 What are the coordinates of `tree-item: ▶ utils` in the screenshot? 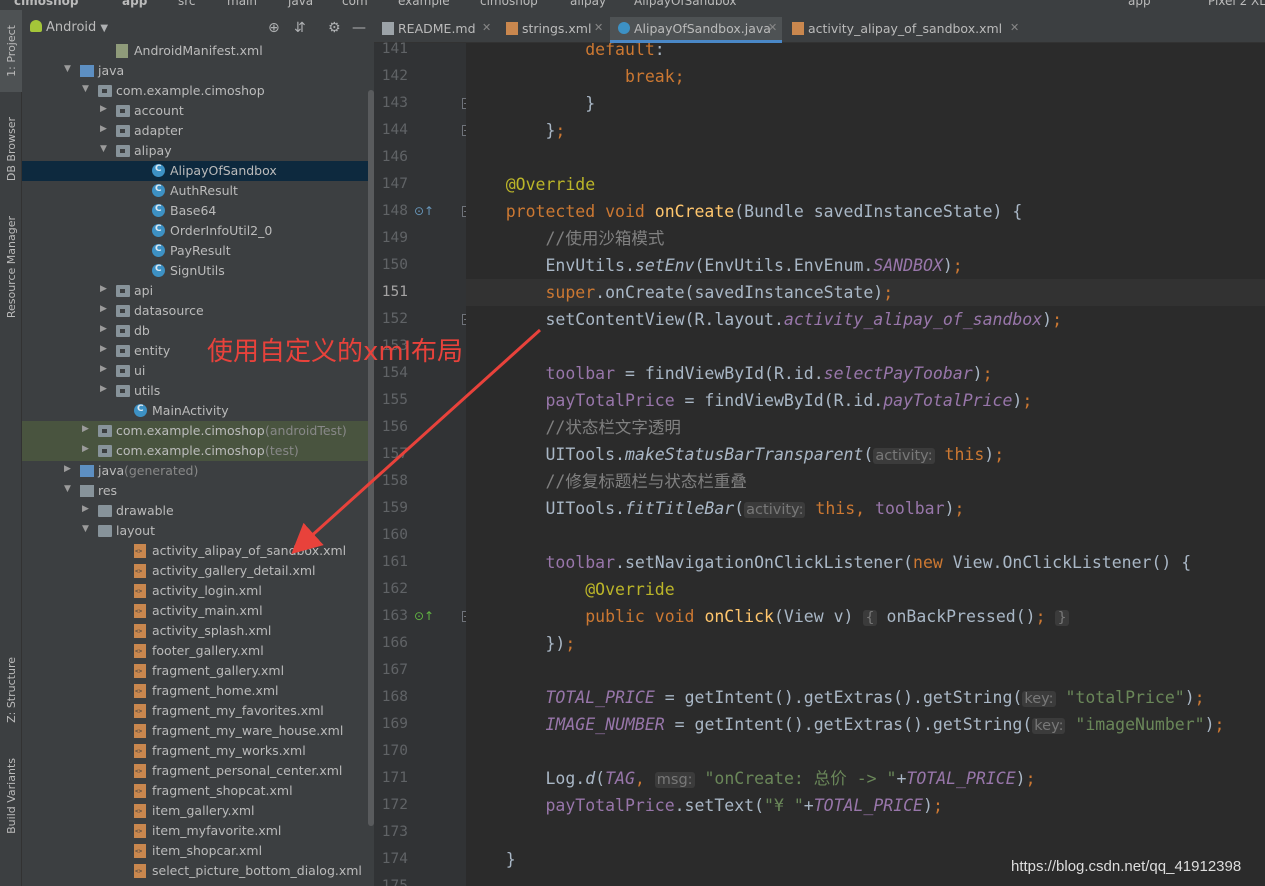 It's located at (198, 391).